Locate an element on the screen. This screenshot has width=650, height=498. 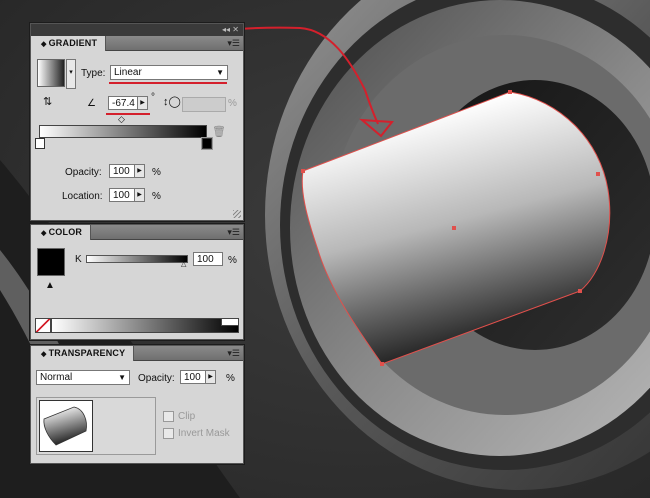
gradient-tab-label: GRADIENT is located at coordinates (73, 43).